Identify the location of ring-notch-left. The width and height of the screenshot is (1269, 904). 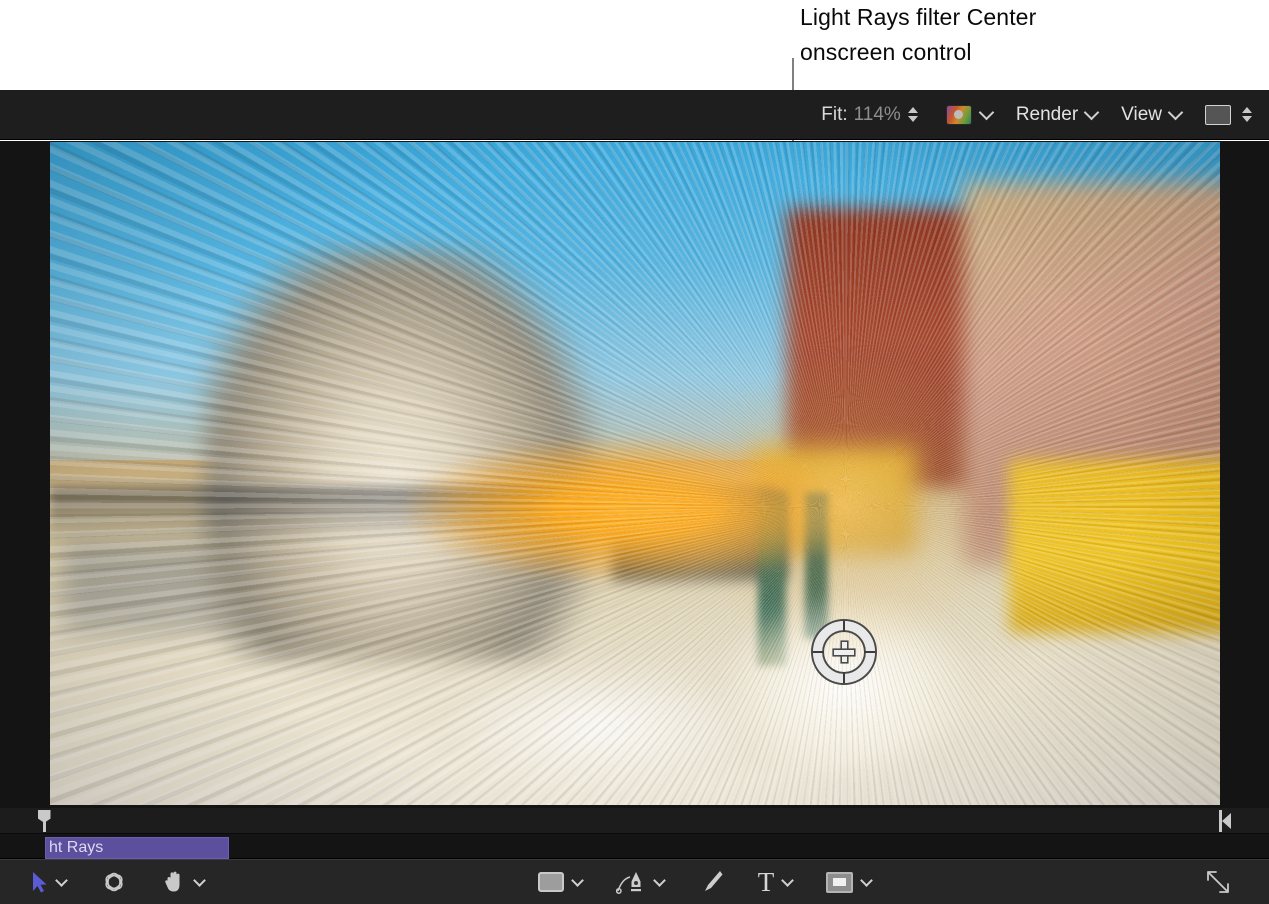
(818, 652).